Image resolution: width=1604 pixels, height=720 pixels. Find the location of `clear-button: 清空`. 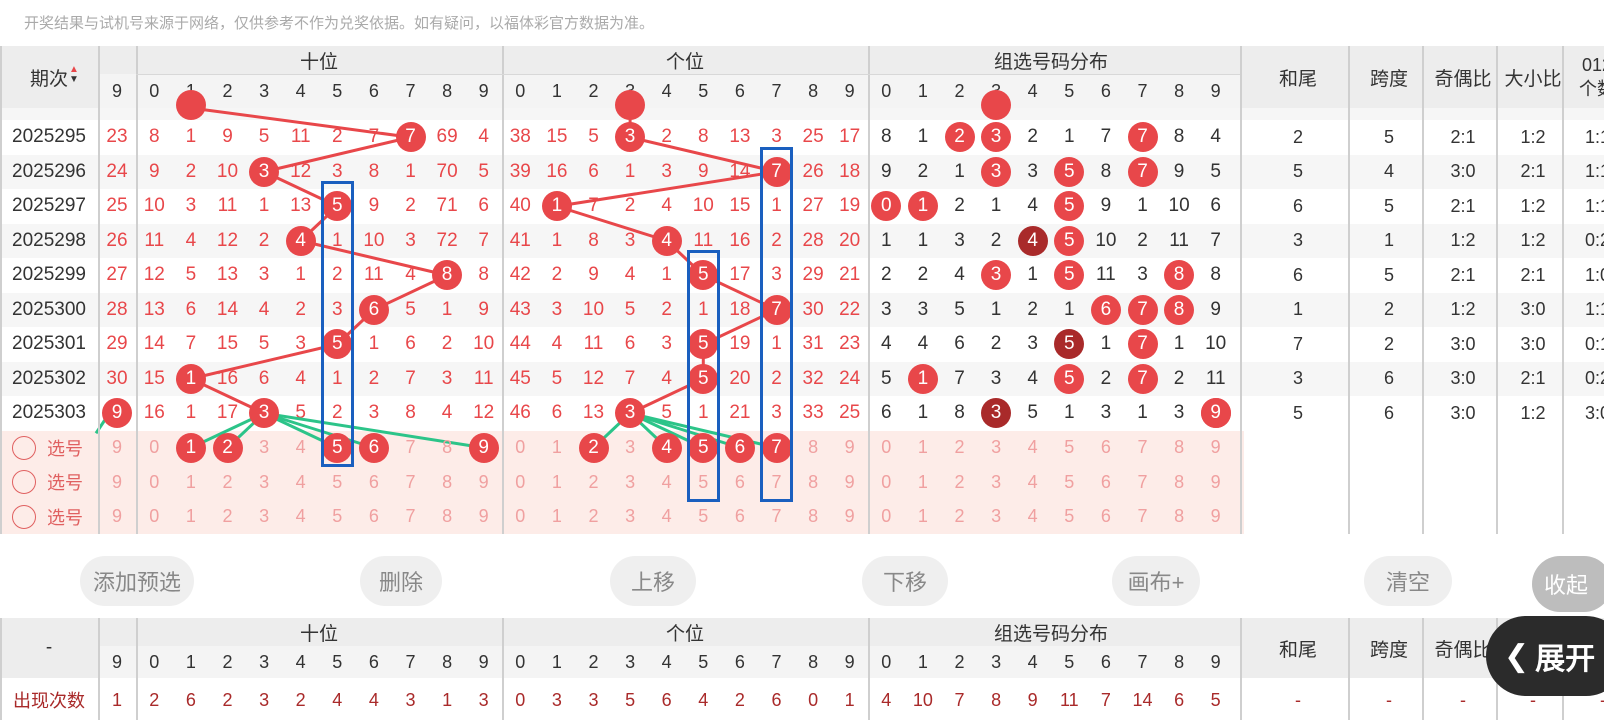

clear-button: 清空 is located at coordinates (1408, 581).